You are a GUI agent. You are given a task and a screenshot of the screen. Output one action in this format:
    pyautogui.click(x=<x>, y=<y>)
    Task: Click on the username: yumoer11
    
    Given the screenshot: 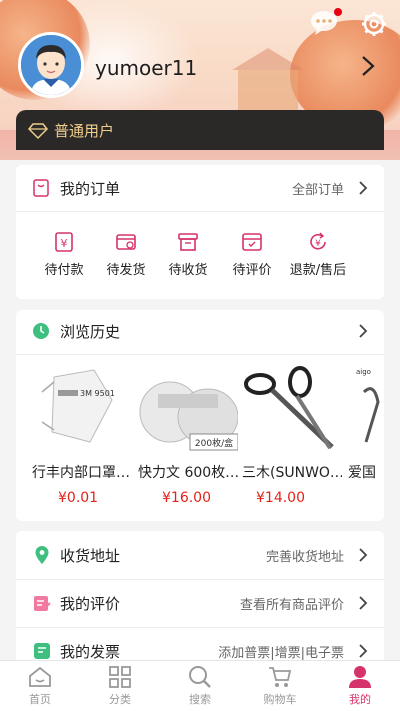 What is the action you would take?
    pyautogui.click(x=146, y=68)
    